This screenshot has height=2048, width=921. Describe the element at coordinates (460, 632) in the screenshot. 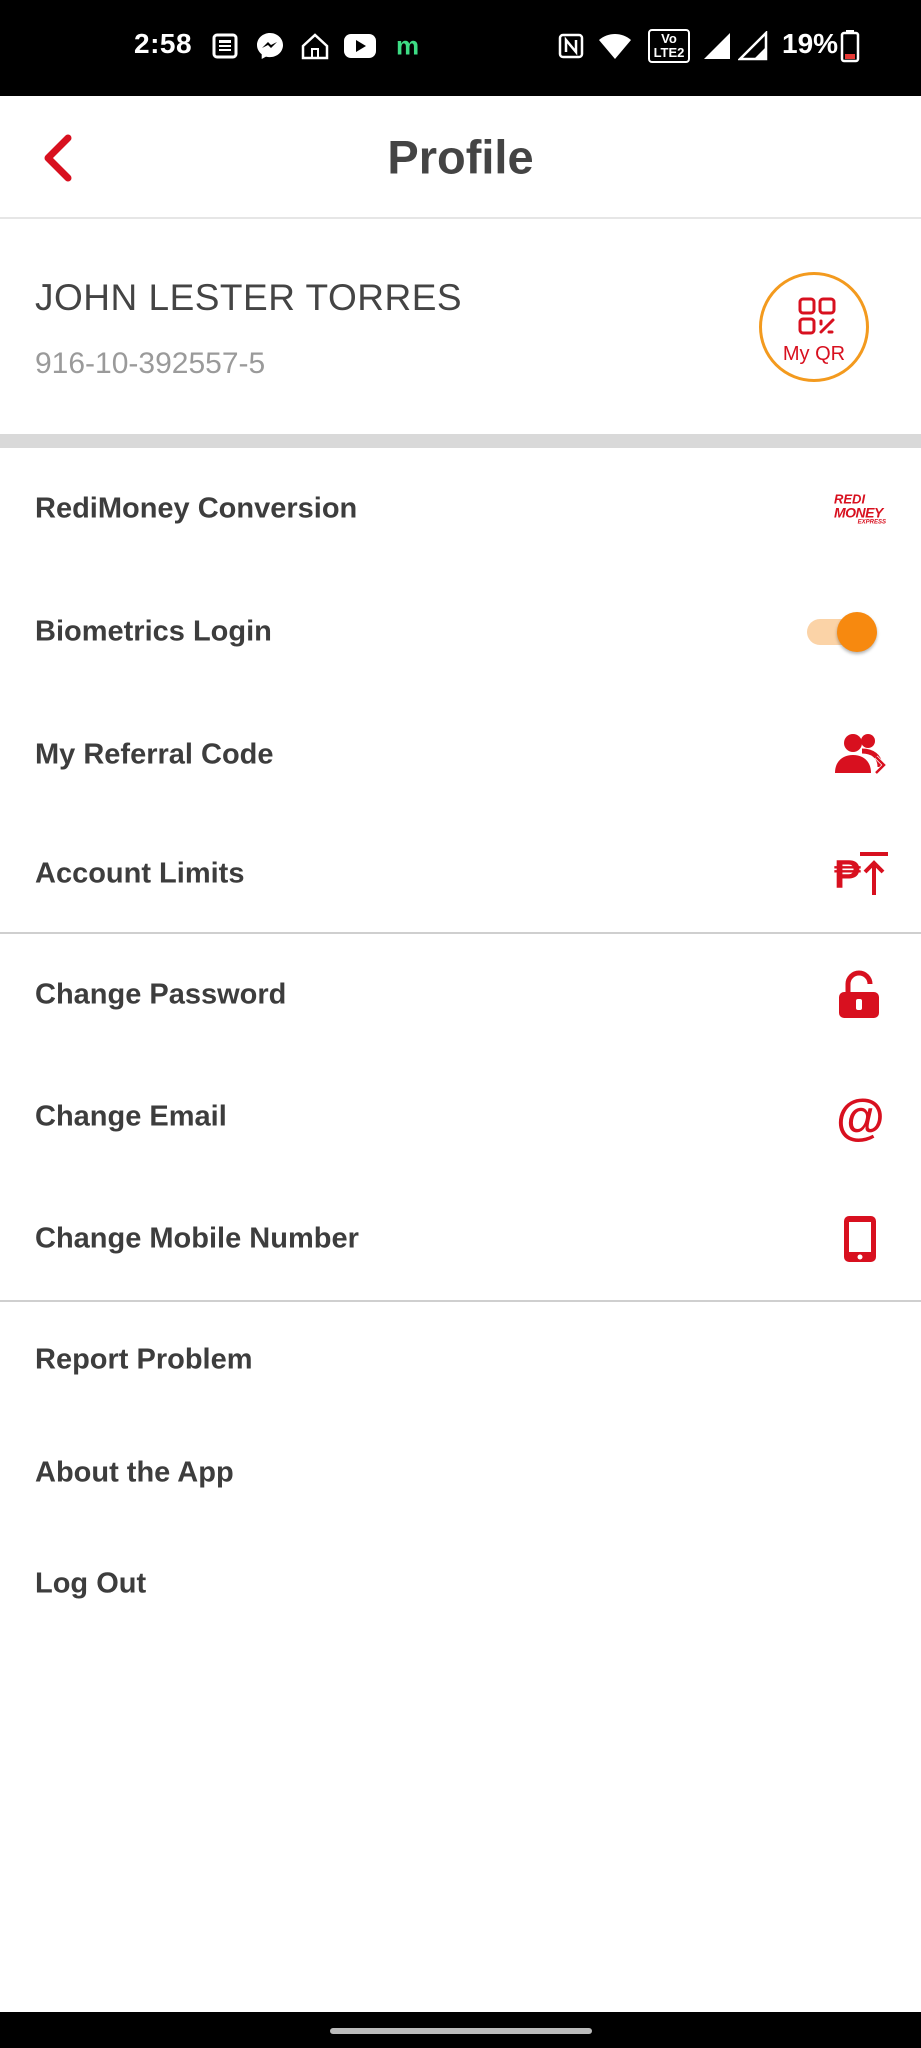

I see `menu-item-biometrics-login: Biometrics Login` at that location.